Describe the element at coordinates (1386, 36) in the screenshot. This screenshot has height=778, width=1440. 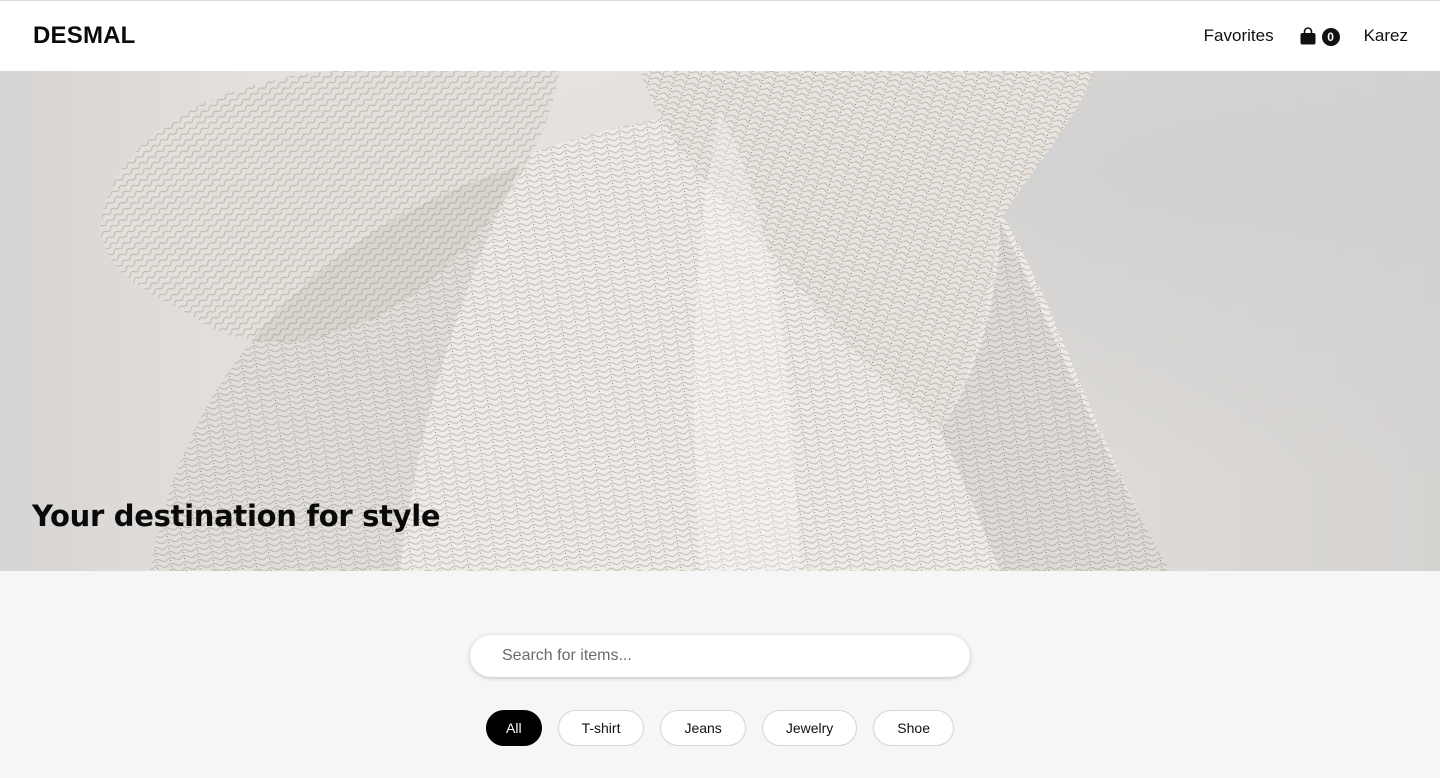
I see `user-menu-link: Karez` at that location.